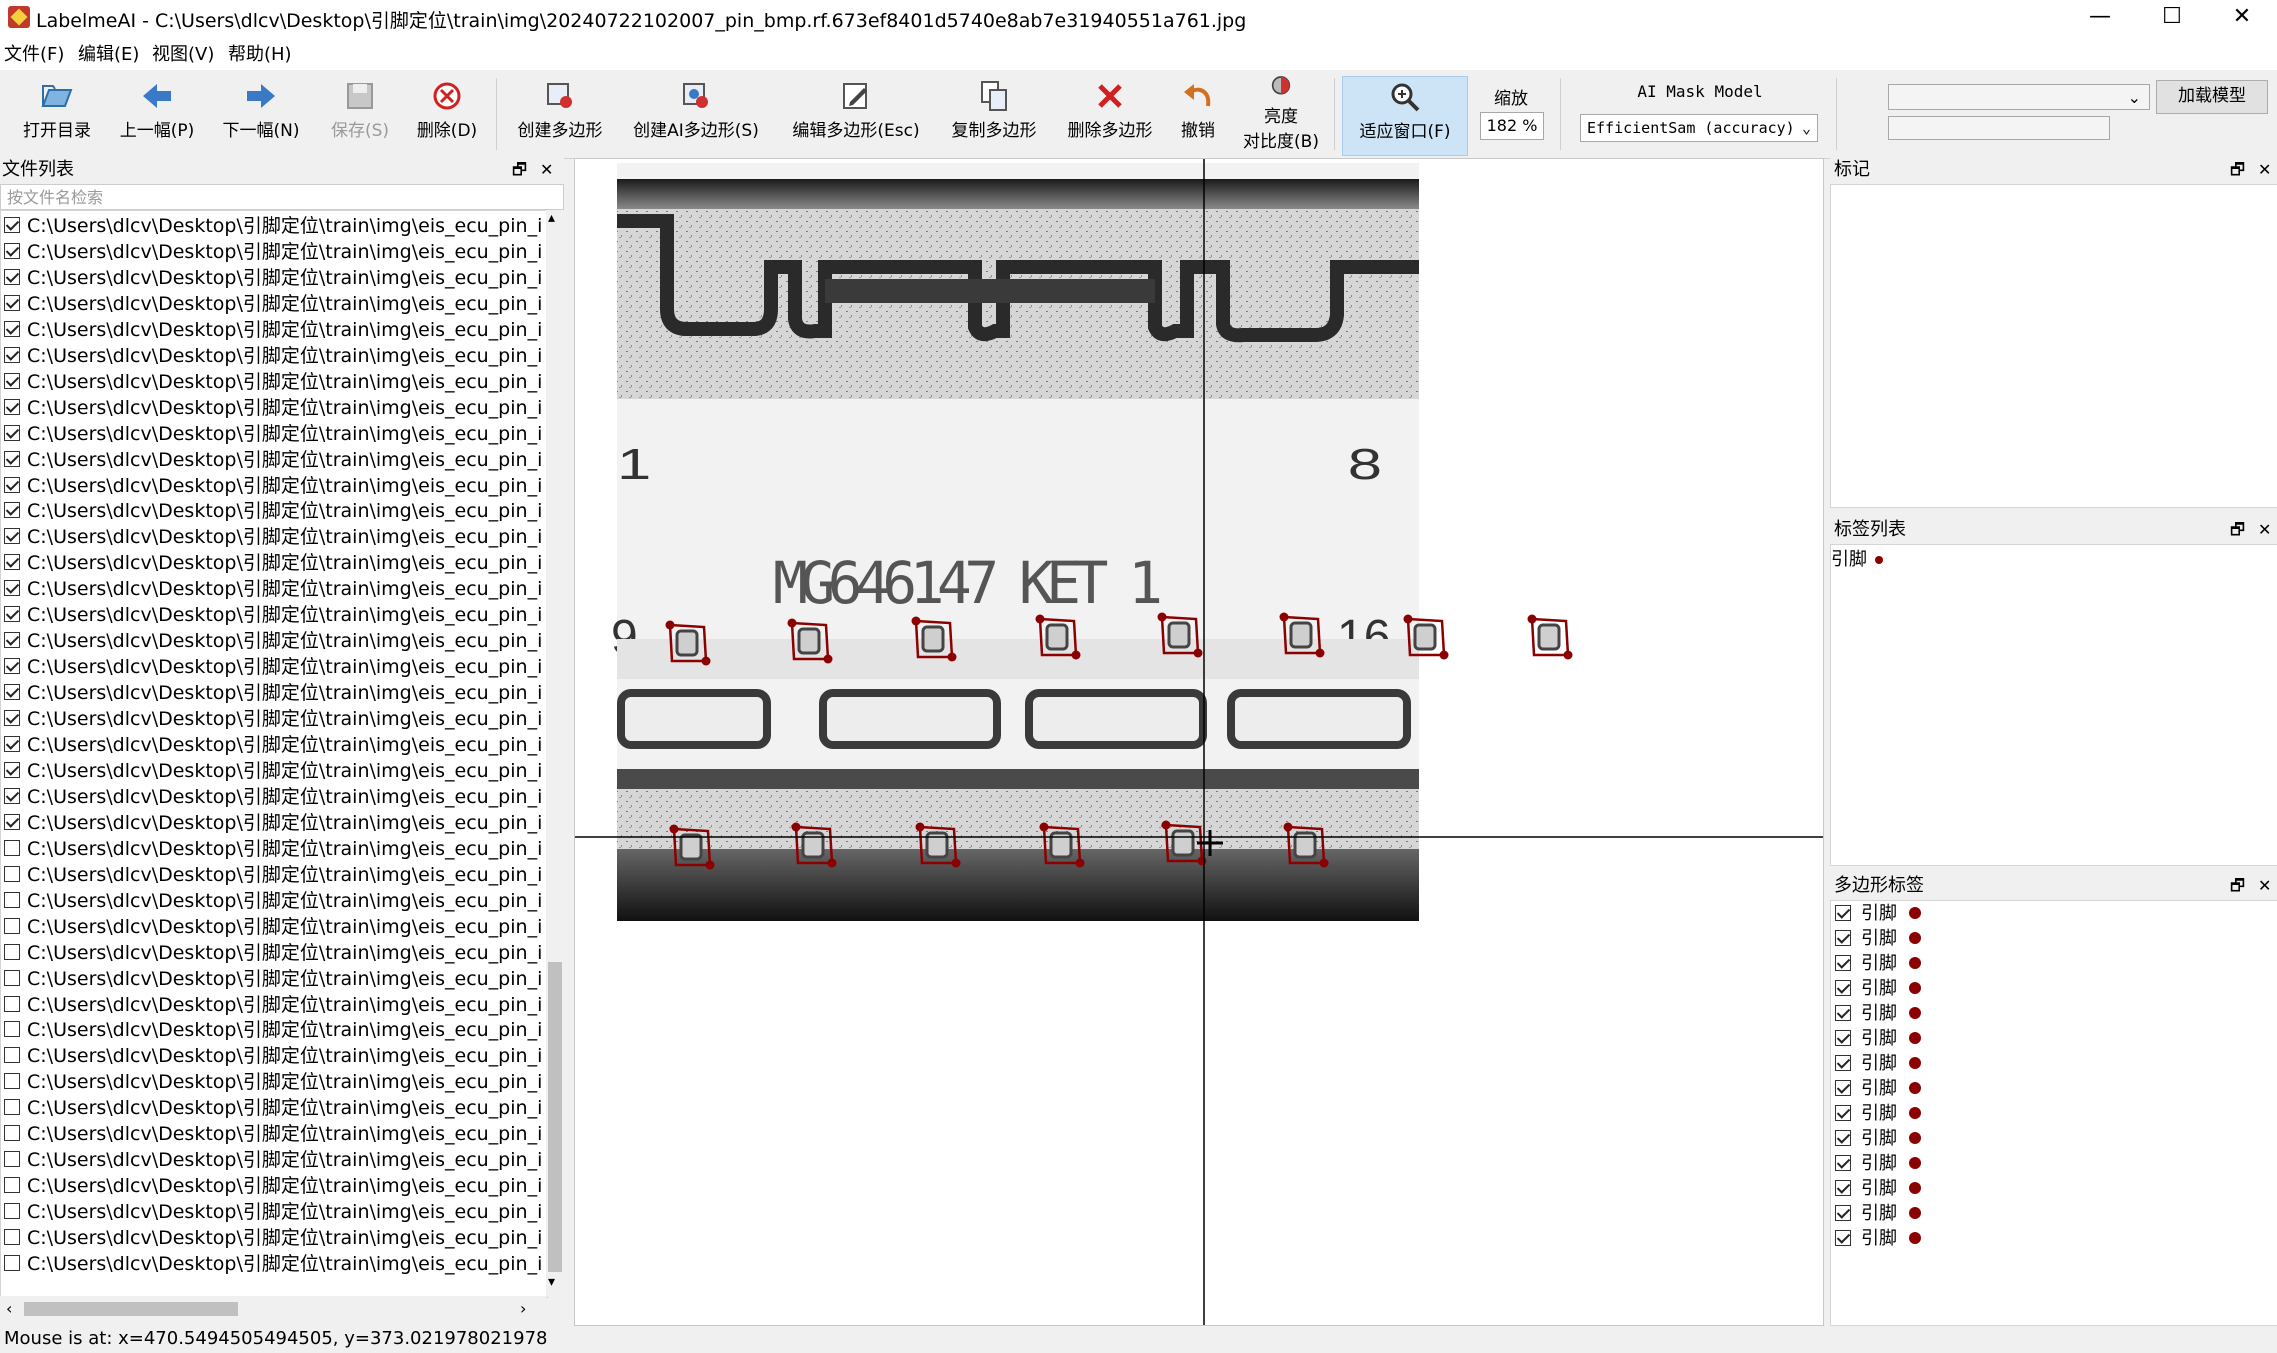 The width and height of the screenshot is (2277, 1353). What do you see at coordinates (2212, 97) in the screenshot?
I see `load-model-button: 加载模型` at bounding box center [2212, 97].